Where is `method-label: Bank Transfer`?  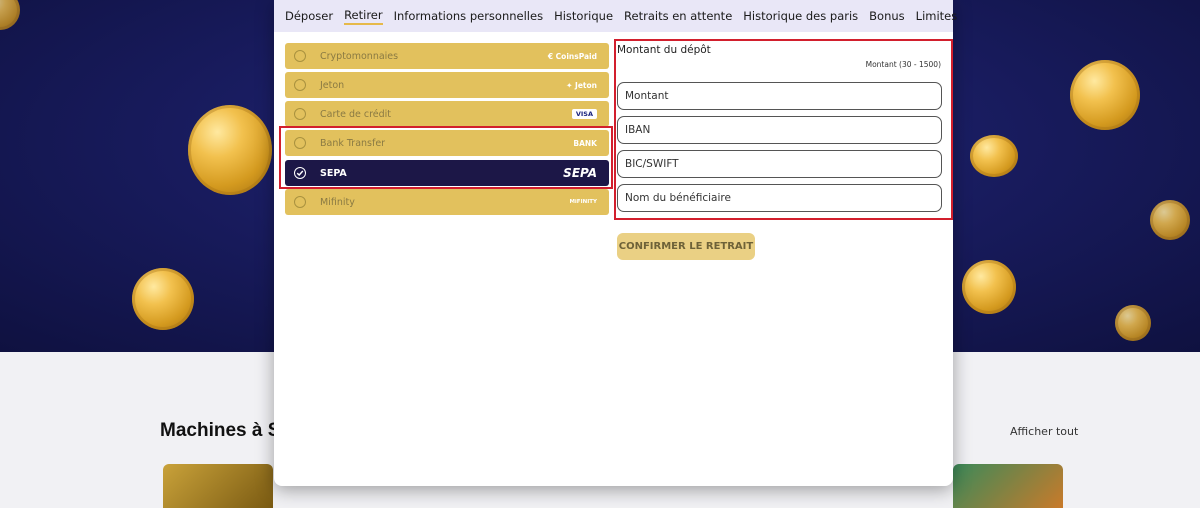 method-label: Bank Transfer is located at coordinates (353, 143).